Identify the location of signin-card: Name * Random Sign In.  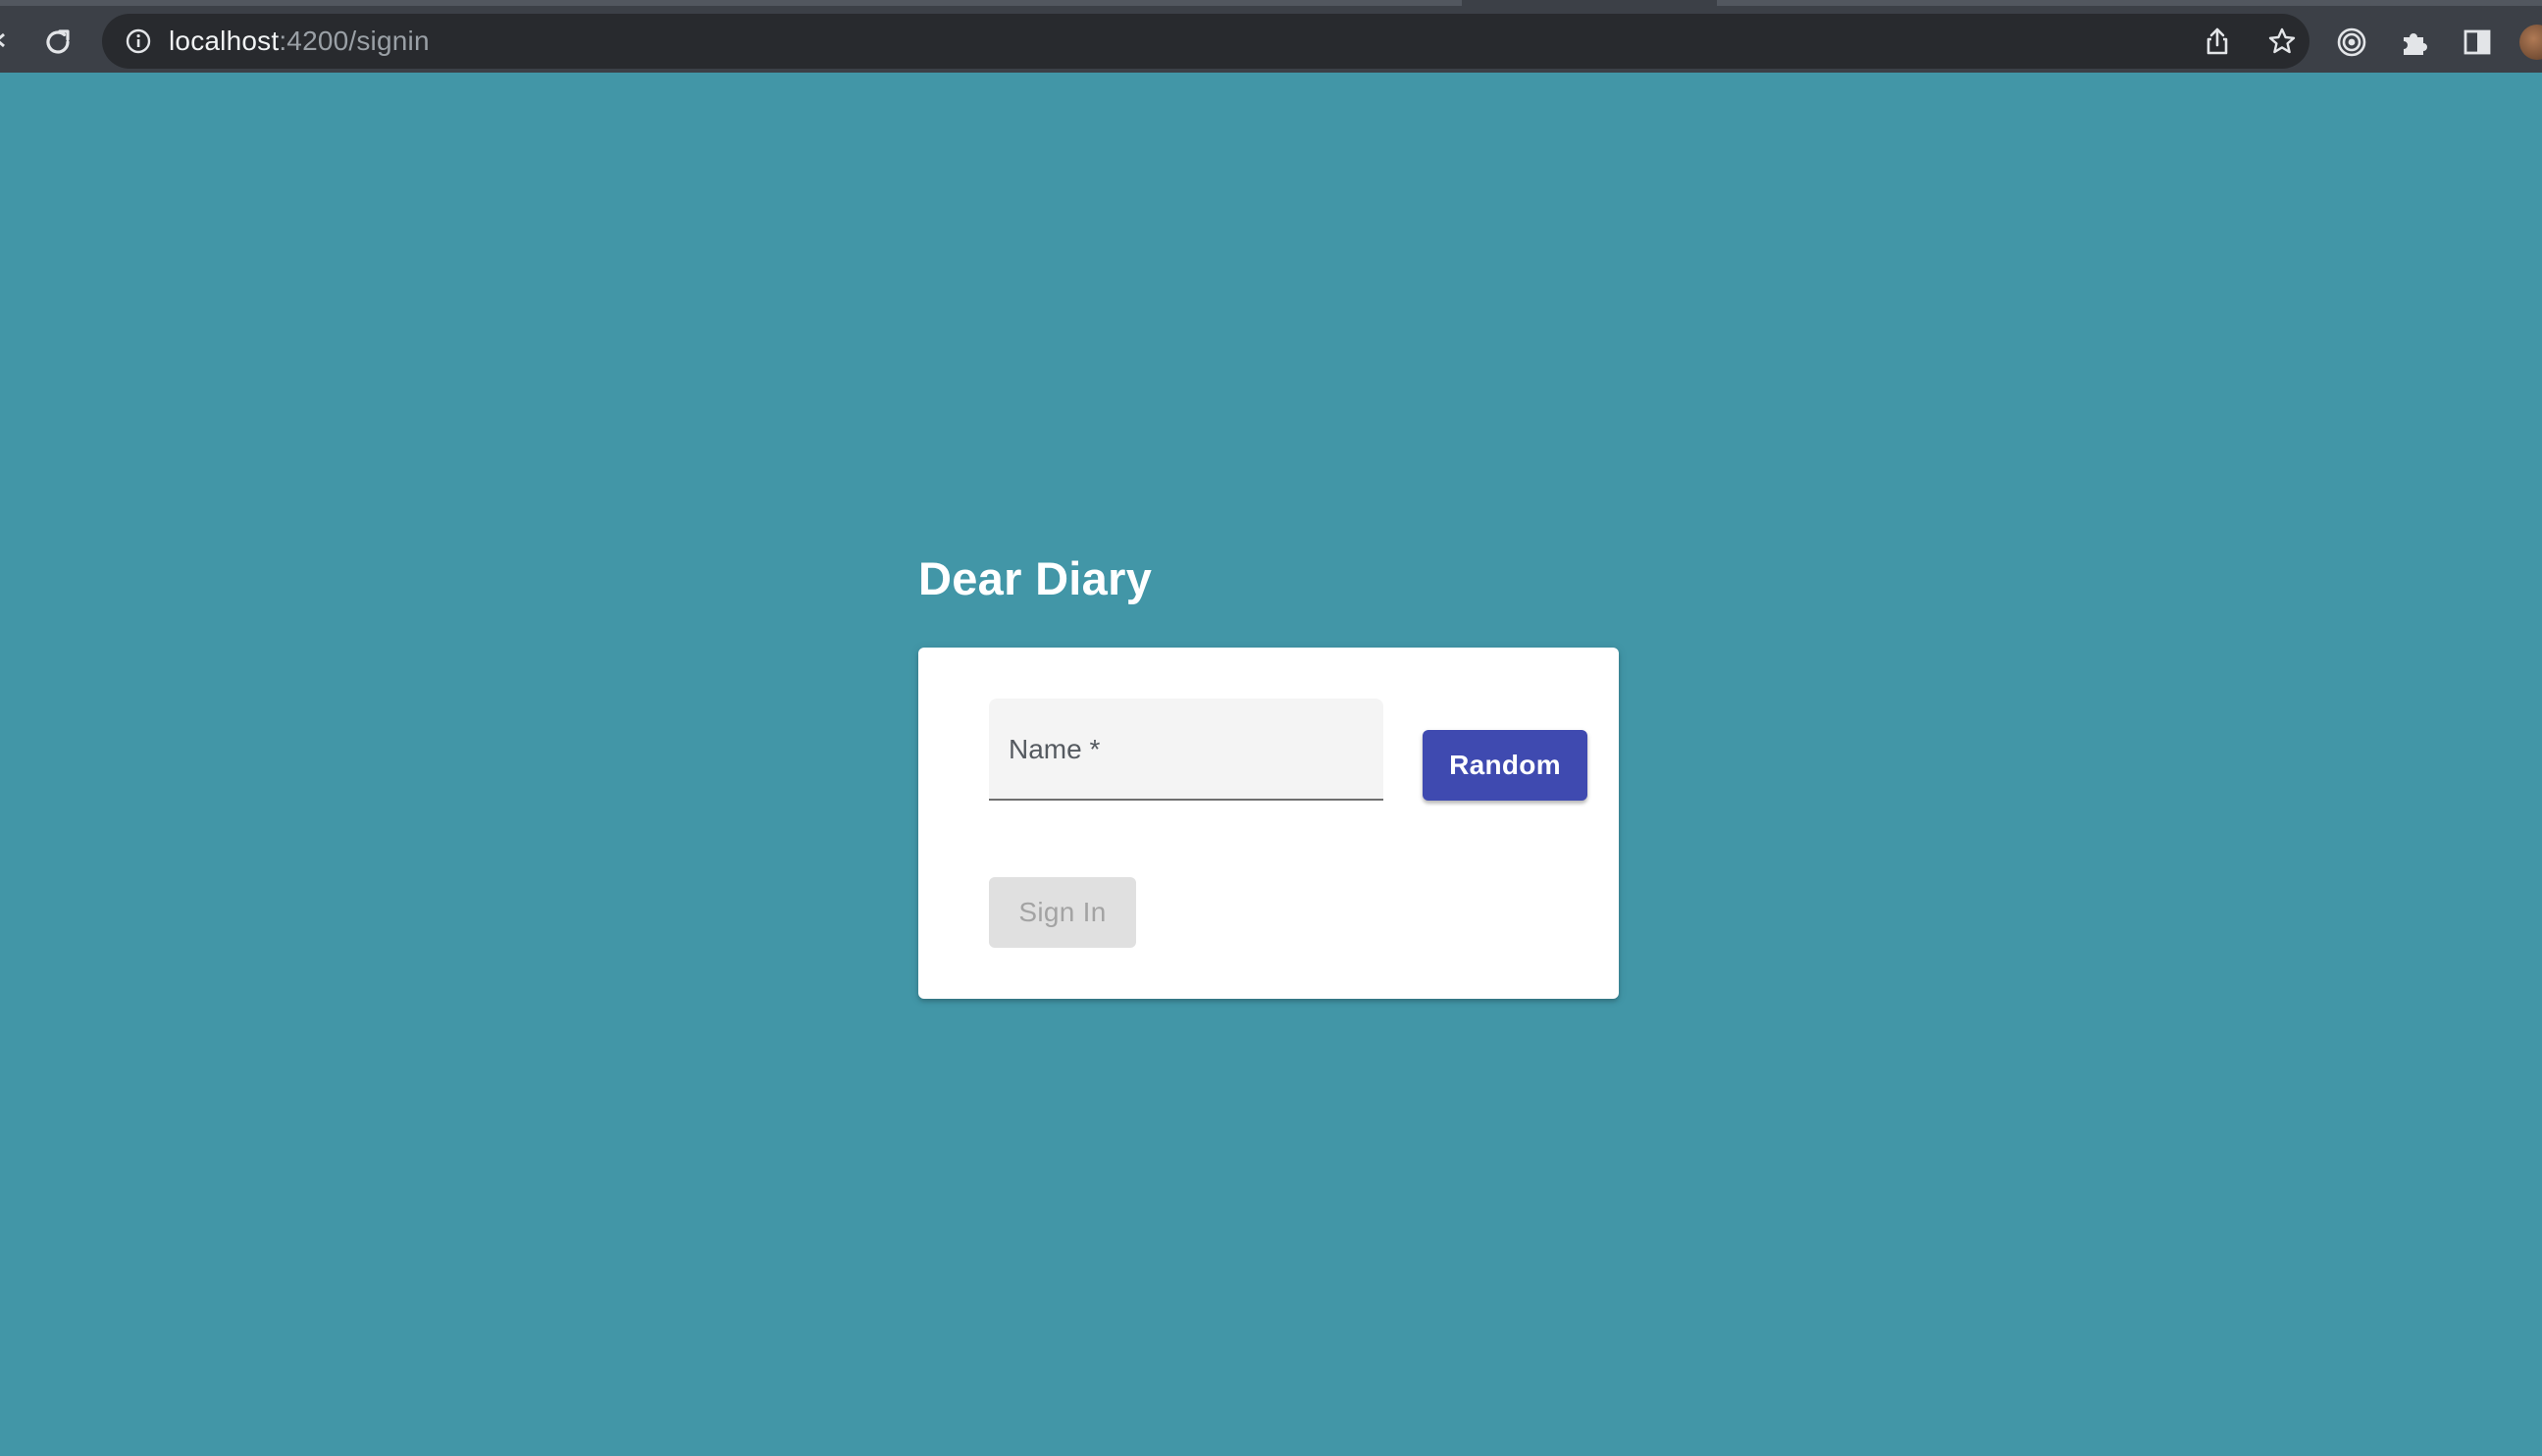
(1268, 823).